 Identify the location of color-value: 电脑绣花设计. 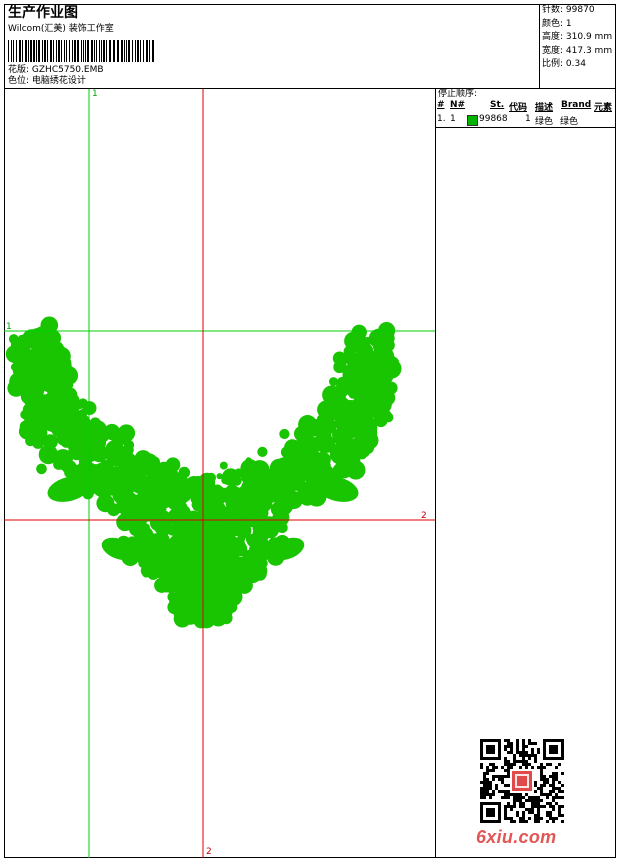
(58, 81).